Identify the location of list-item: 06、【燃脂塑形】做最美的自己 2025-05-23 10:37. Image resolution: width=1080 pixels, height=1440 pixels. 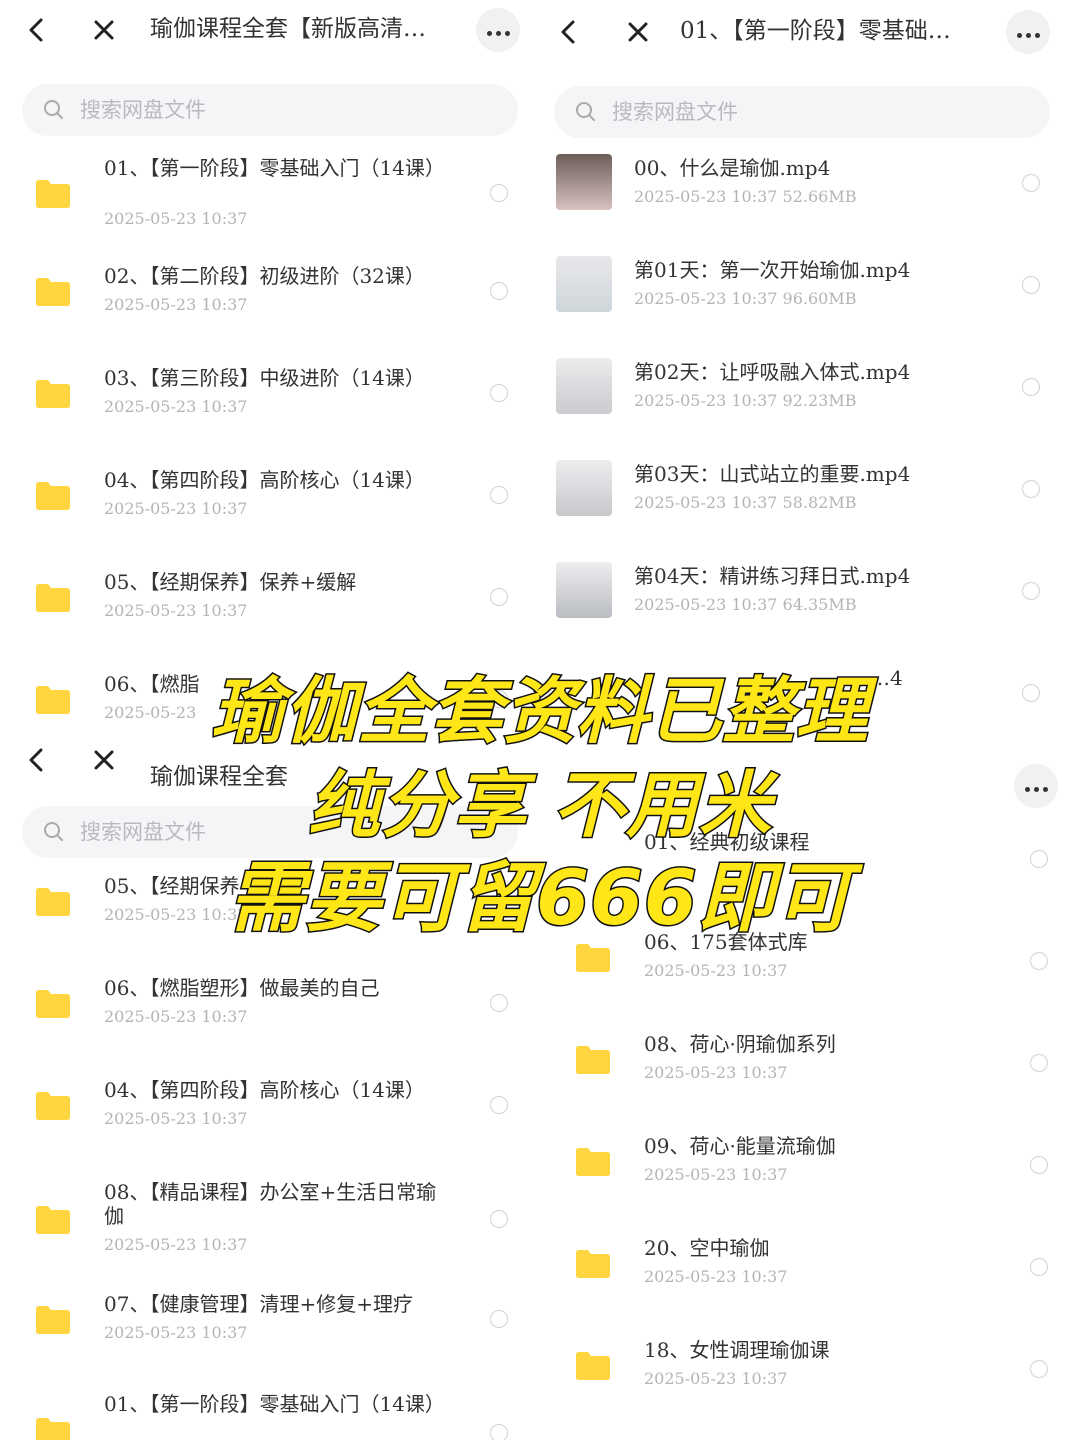
(265, 1025).